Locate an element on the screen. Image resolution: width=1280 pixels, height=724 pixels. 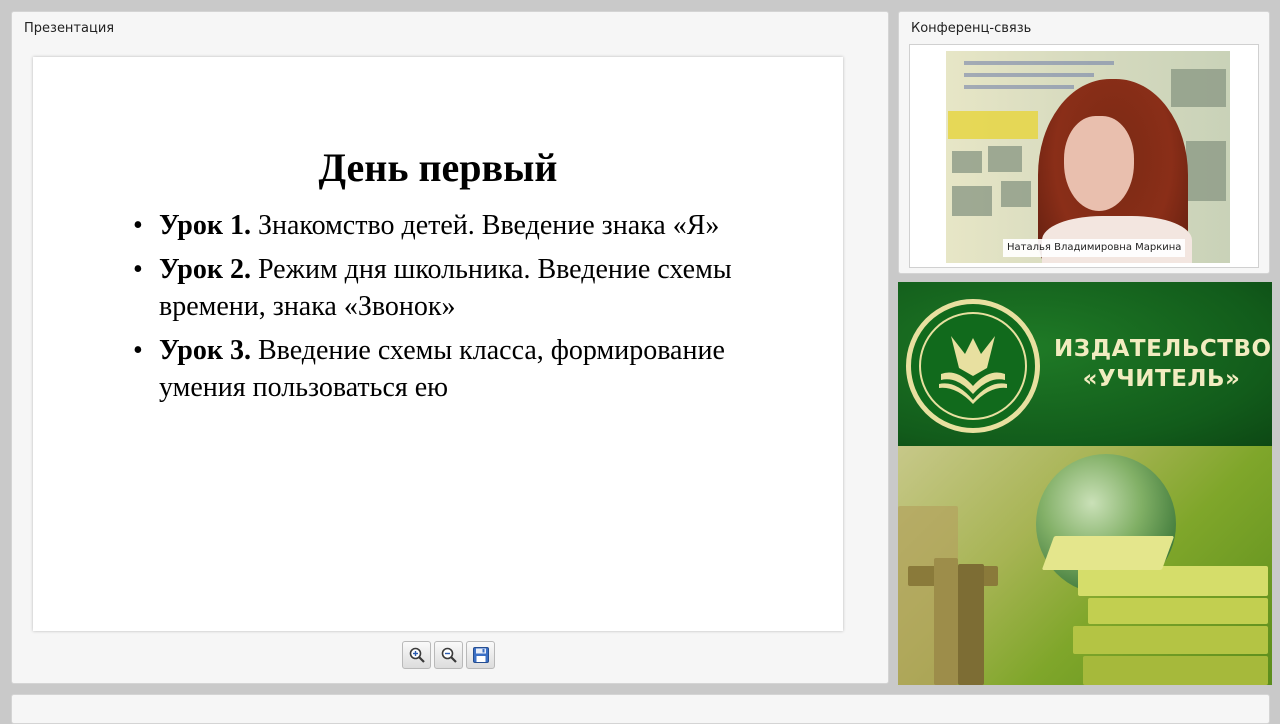
participant-video: Наталья Владимировна Маркина is located at coordinates (1088, 157).